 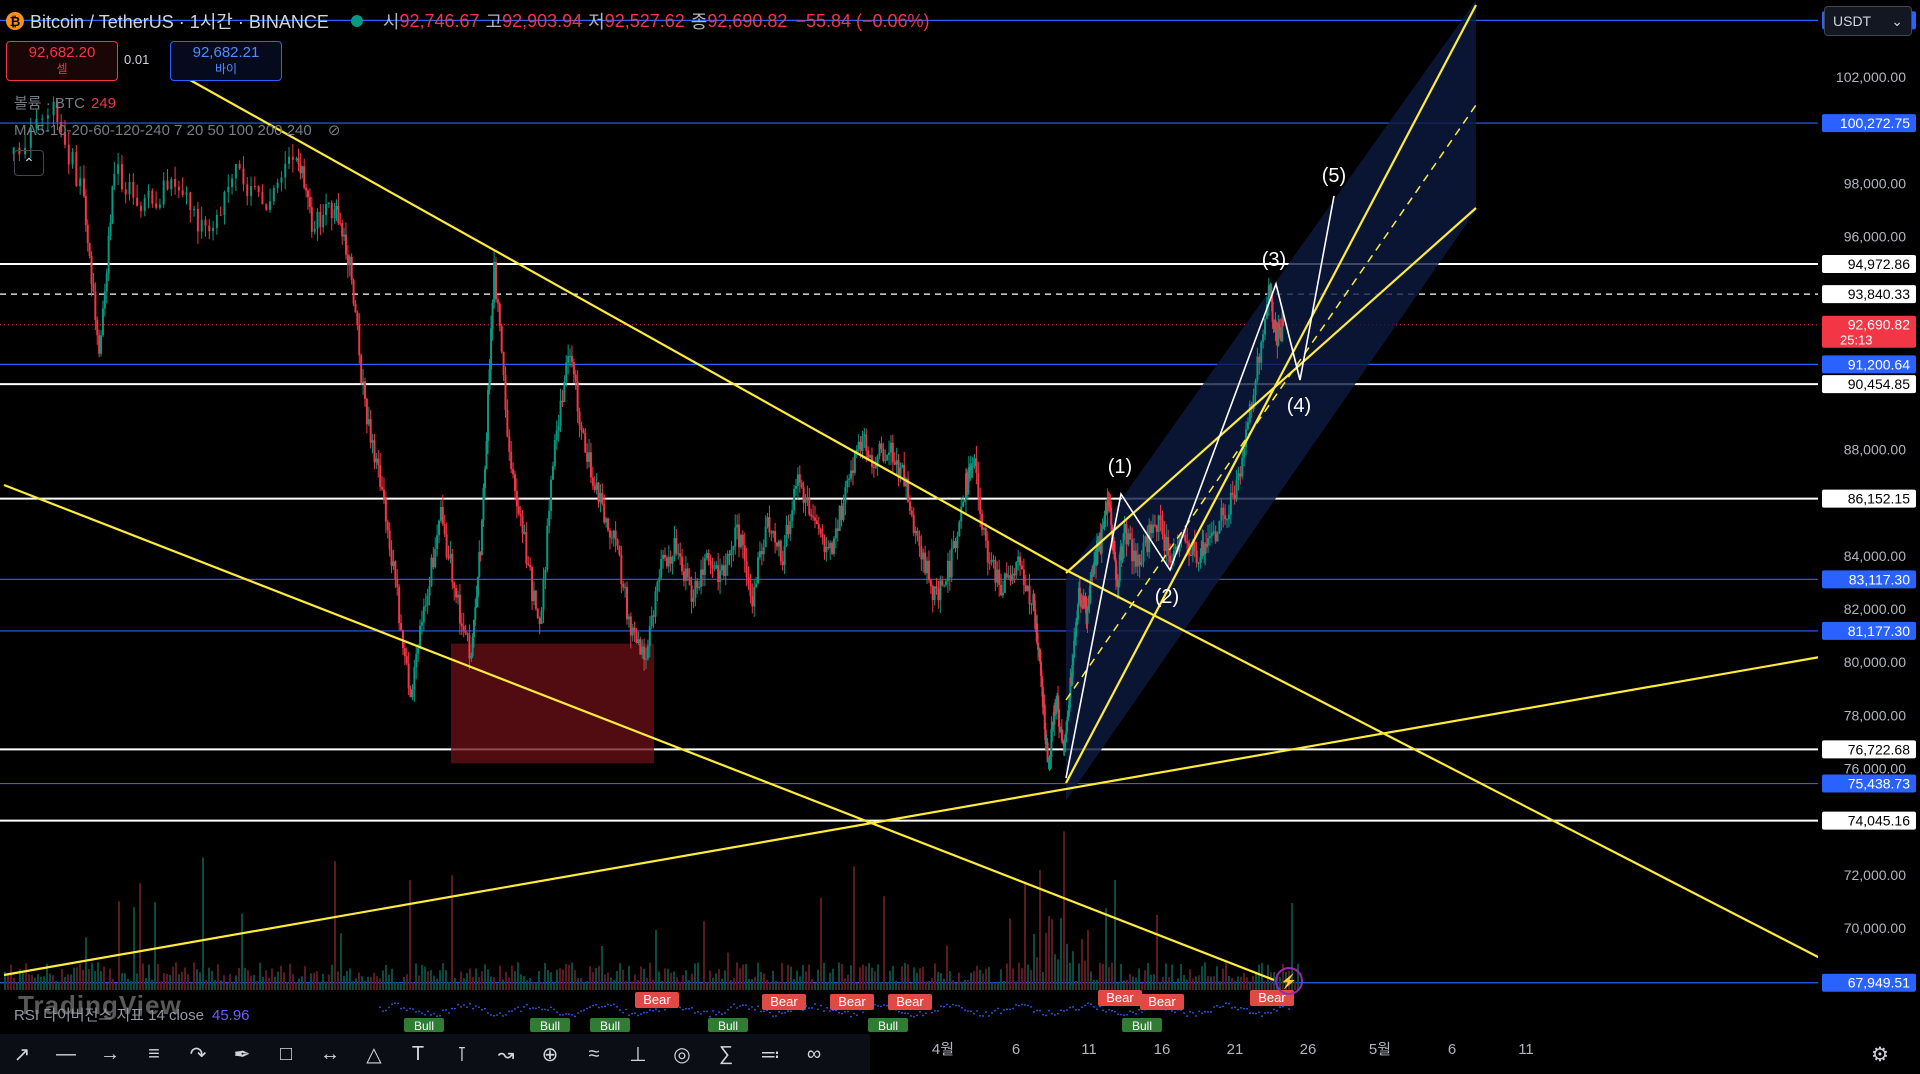 What do you see at coordinates (374, 1054) in the screenshot?
I see `xabcd-pattern-icon: △` at bounding box center [374, 1054].